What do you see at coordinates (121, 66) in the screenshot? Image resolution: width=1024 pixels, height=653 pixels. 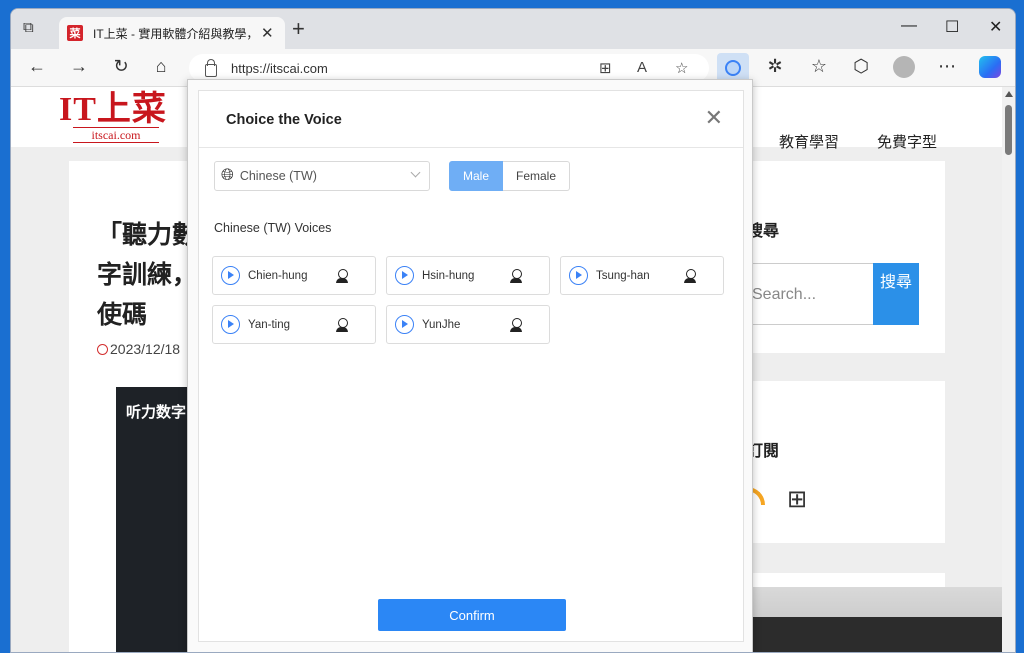 I see `refresh-icon: ↻` at bounding box center [121, 66].